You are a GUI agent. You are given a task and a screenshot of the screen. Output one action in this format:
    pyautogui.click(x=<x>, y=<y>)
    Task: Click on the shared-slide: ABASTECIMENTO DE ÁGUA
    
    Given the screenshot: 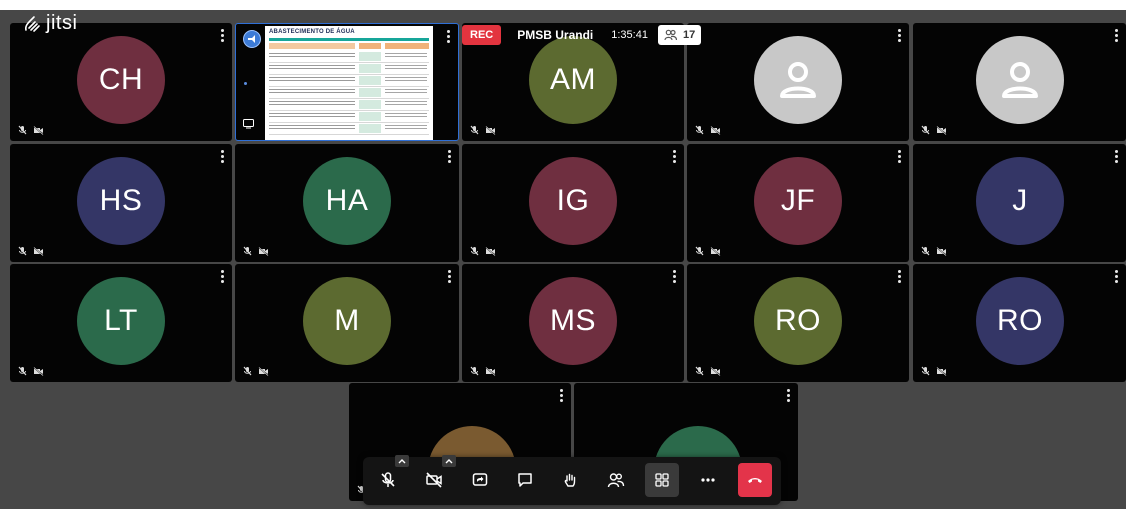 What is the action you would take?
    pyautogui.click(x=349, y=83)
    